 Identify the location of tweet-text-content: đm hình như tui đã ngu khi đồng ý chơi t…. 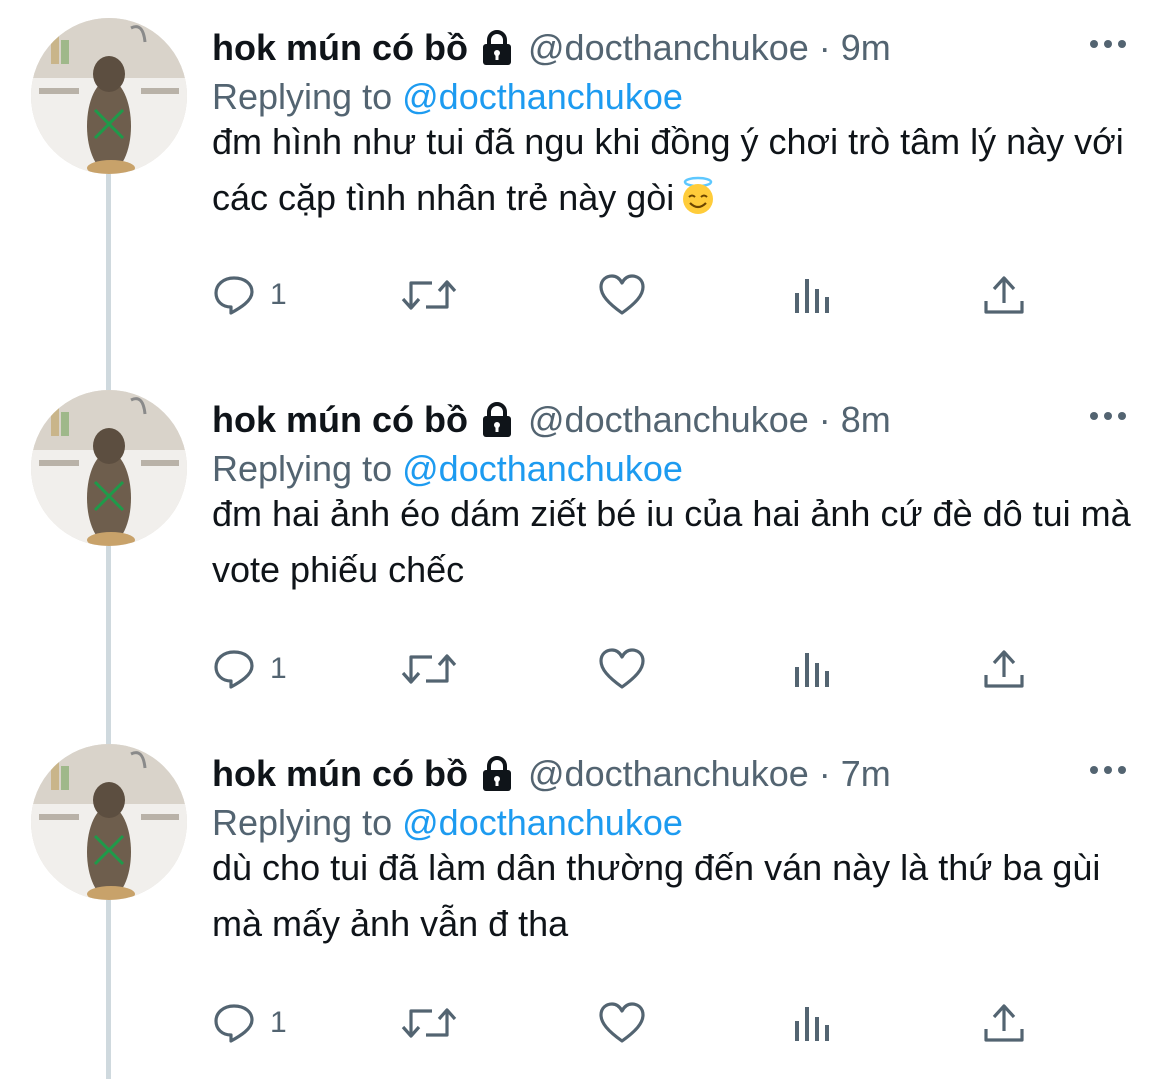
(668, 169).